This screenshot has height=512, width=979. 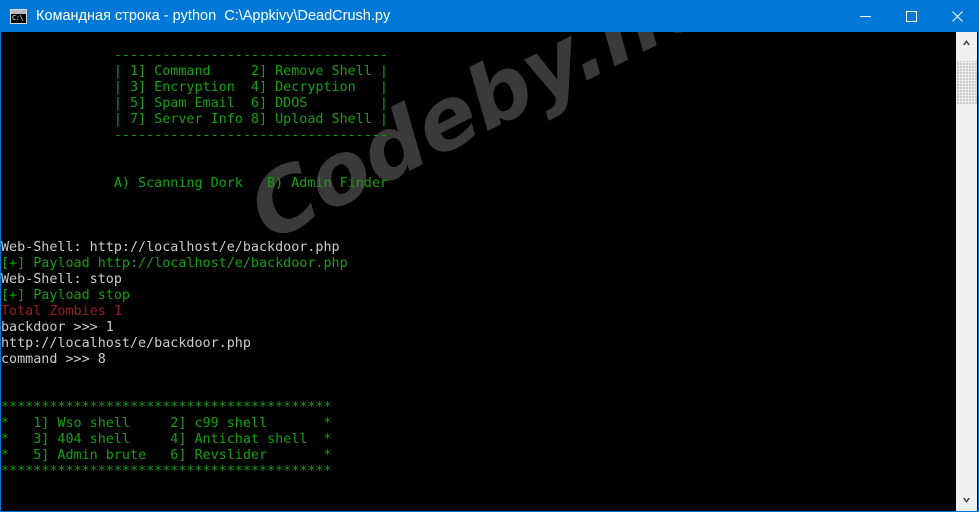 I want to click on console-line: A) Scanning Dork B) Admin Finder, so click(x=194, y=183).